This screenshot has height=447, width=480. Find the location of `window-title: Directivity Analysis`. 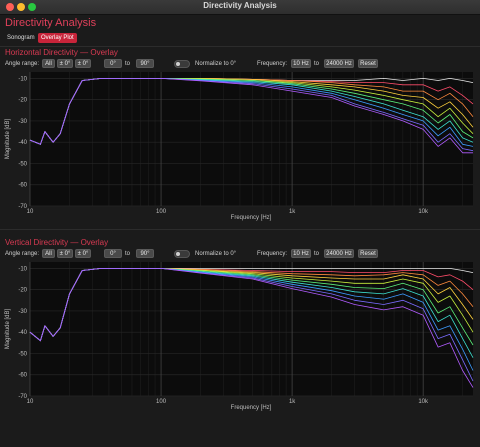

window-title: Directivity Analysis is located at coordinates (240, 5).